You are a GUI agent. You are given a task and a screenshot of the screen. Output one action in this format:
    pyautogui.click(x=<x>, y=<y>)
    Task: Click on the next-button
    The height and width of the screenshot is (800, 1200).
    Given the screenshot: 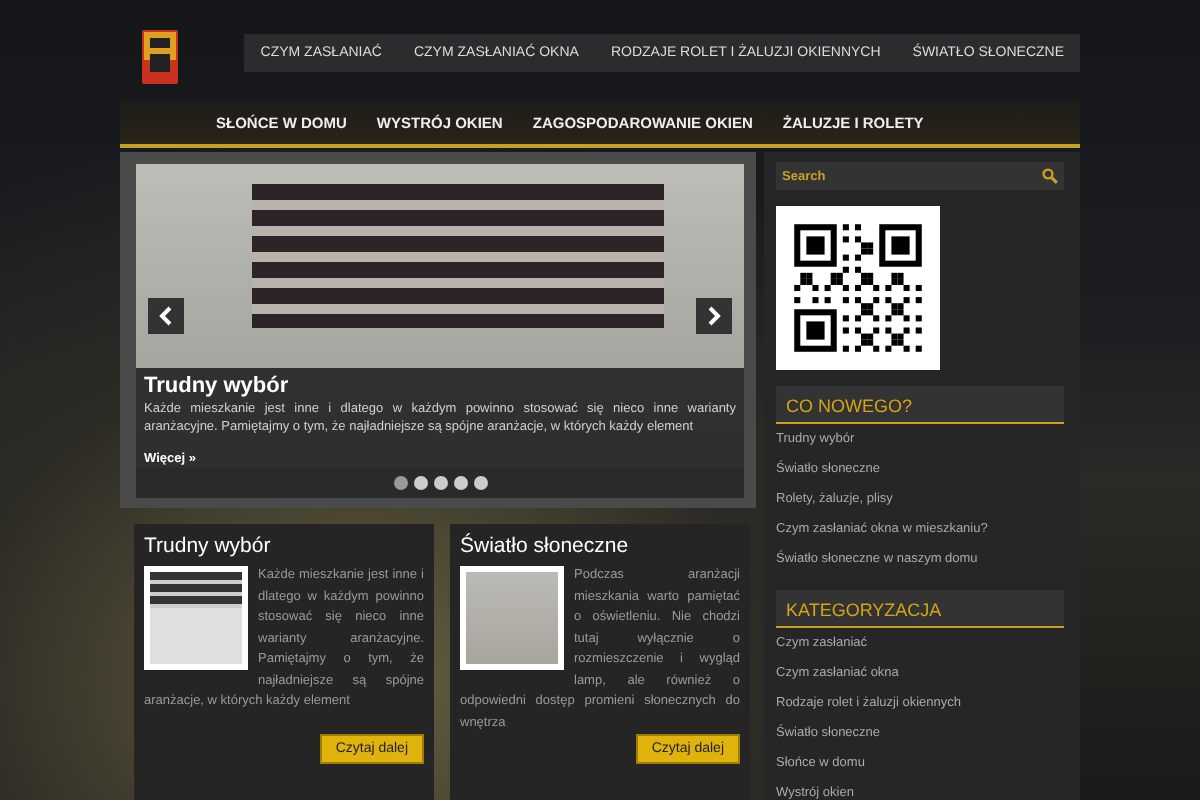 What is the action you would take?
    pyautogui.click(x=714, y=316)
    